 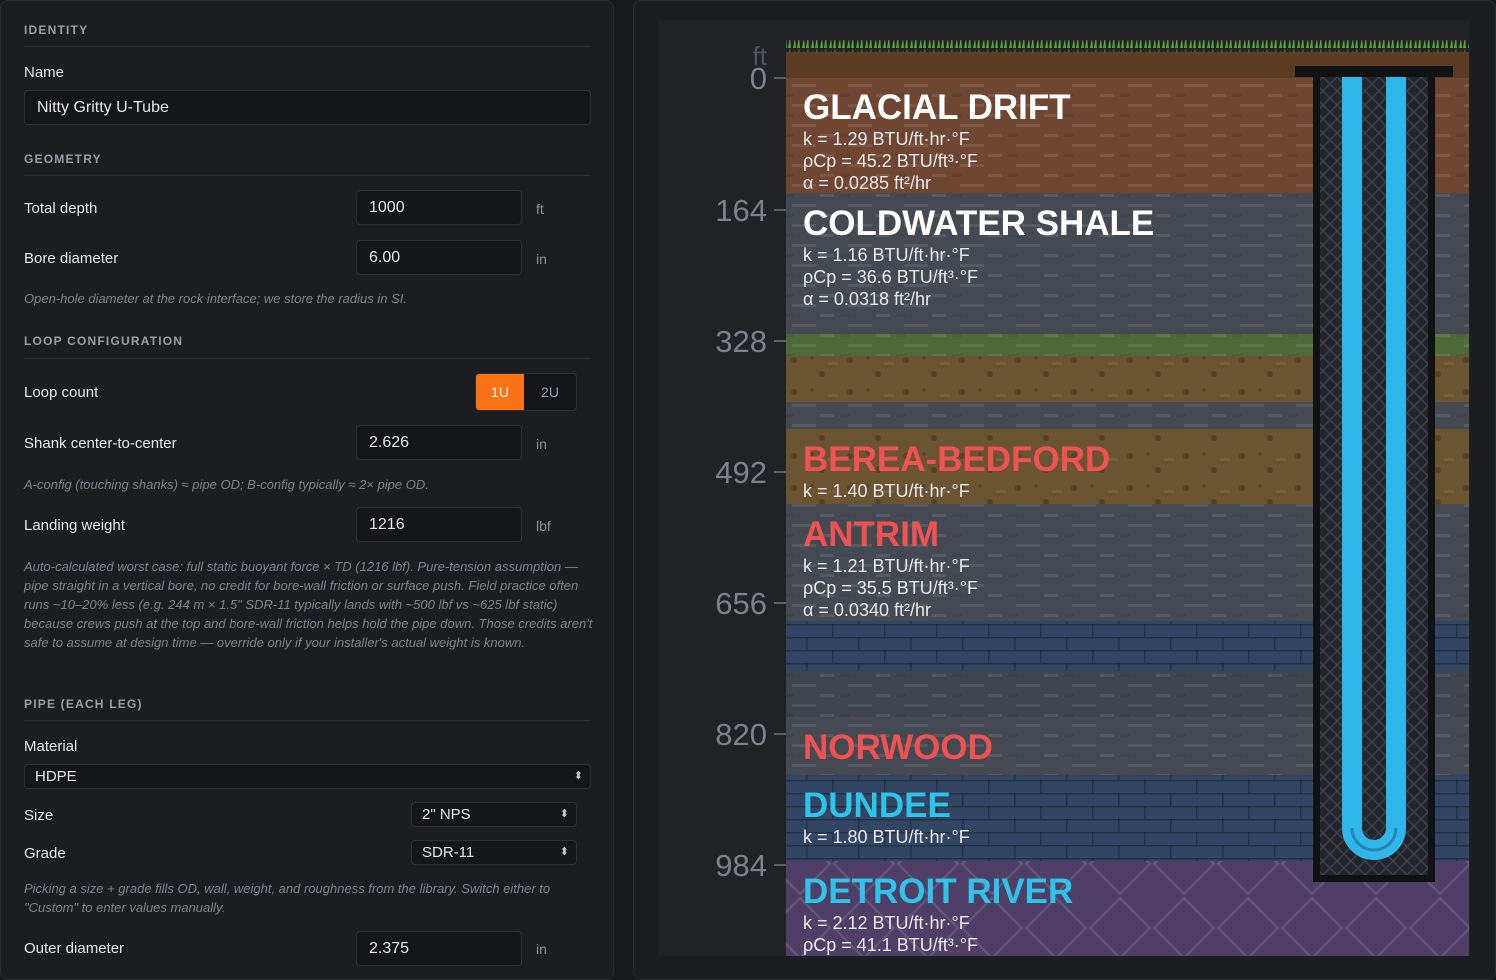 What do you see at coordinates (741, 603) in the screenshot?
I see `depth-tick-label: 656` at bounding box center [741, 603].